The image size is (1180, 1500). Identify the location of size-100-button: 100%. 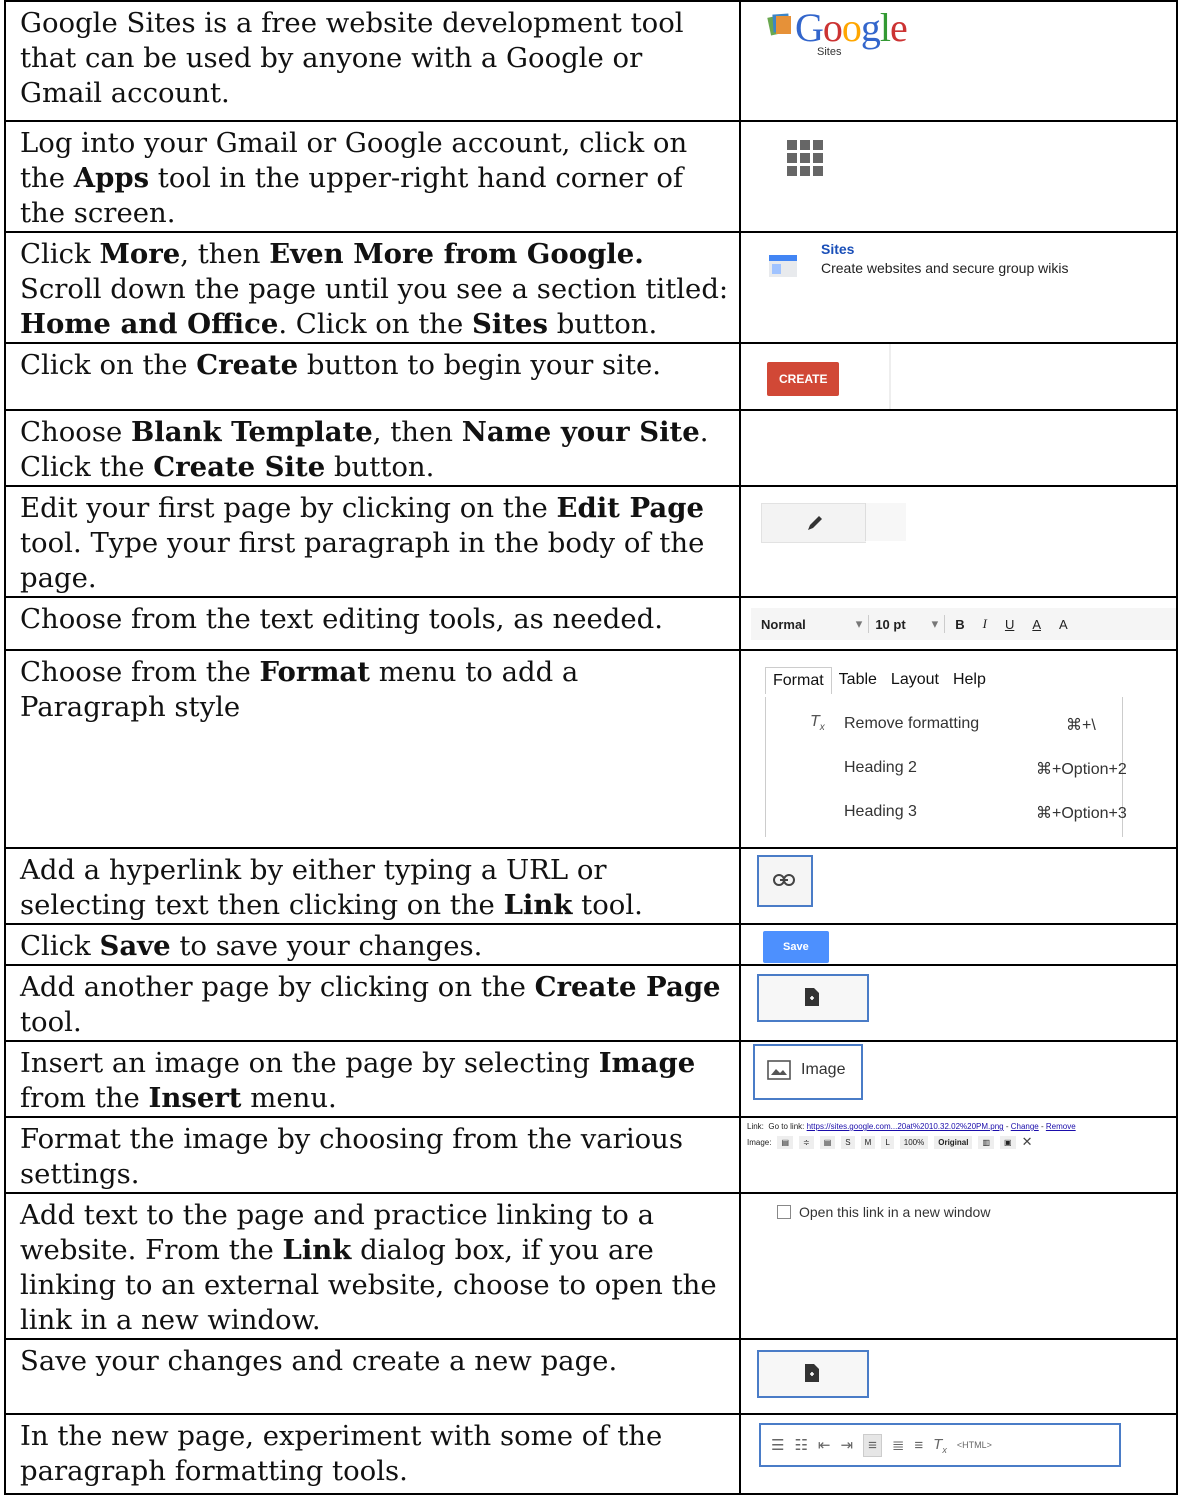
(914, 1142).